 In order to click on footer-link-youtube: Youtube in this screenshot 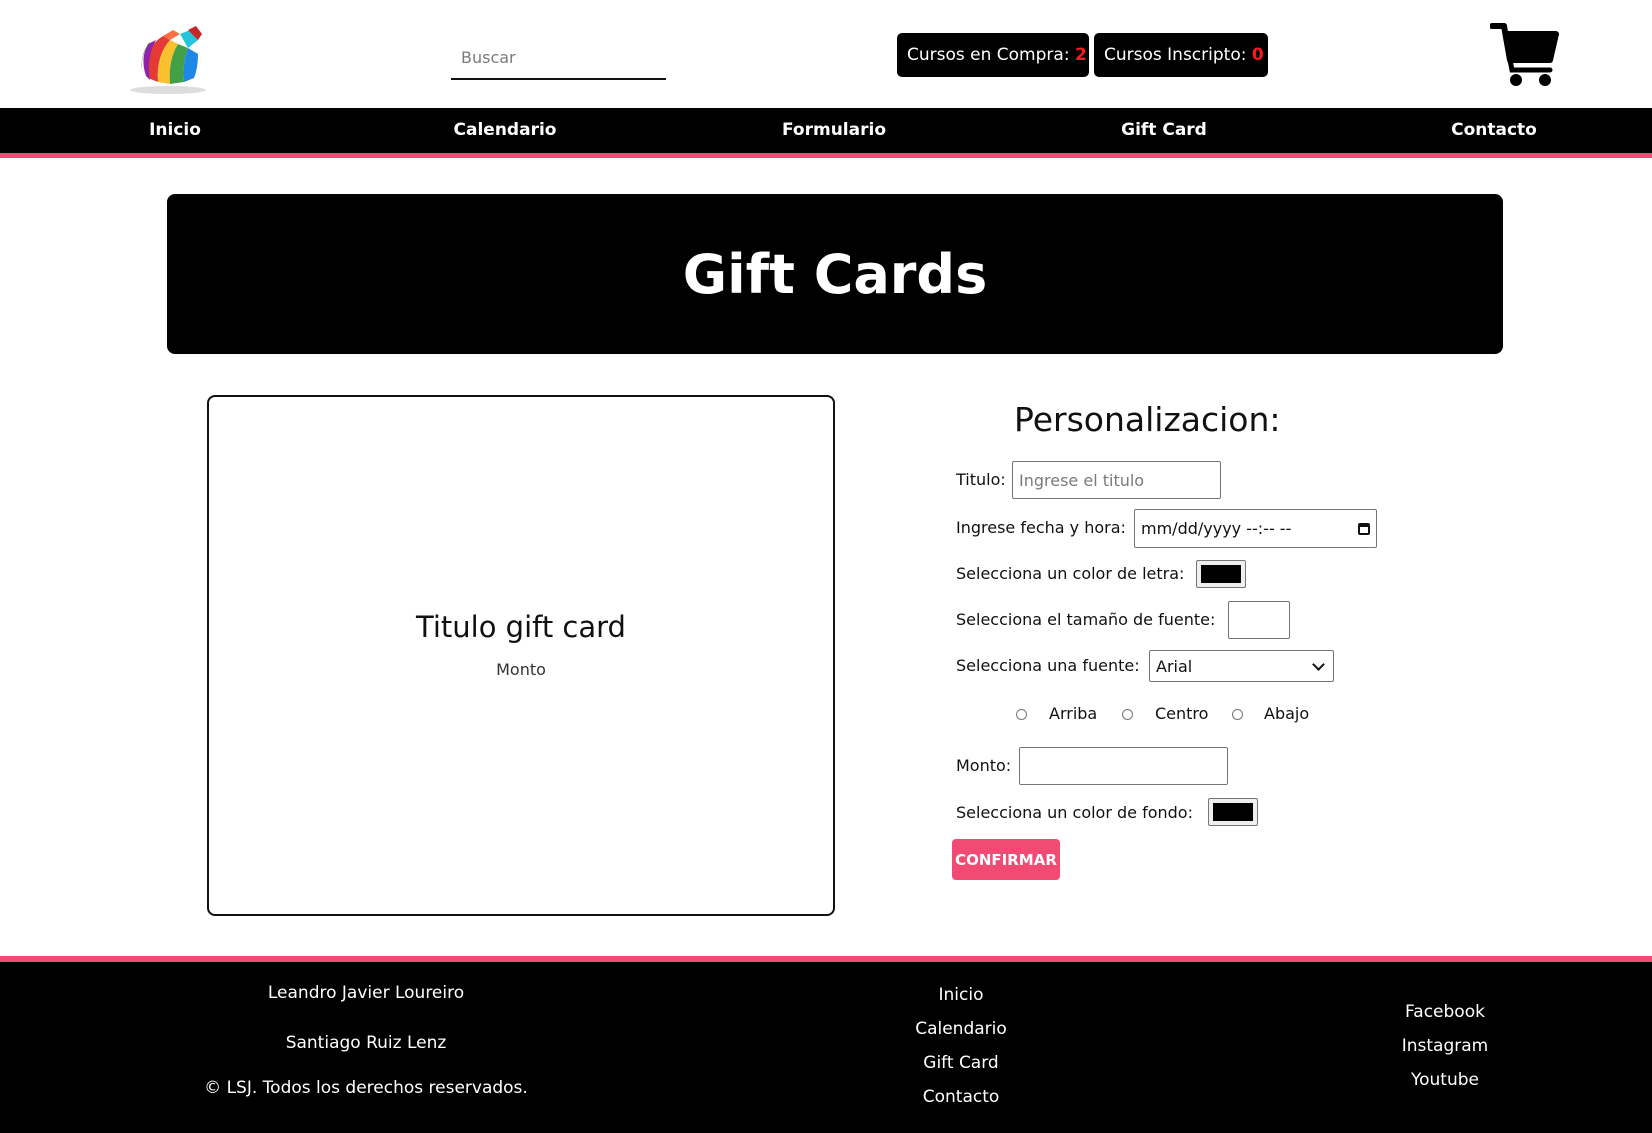, I will do `click(1445, 1080)`.